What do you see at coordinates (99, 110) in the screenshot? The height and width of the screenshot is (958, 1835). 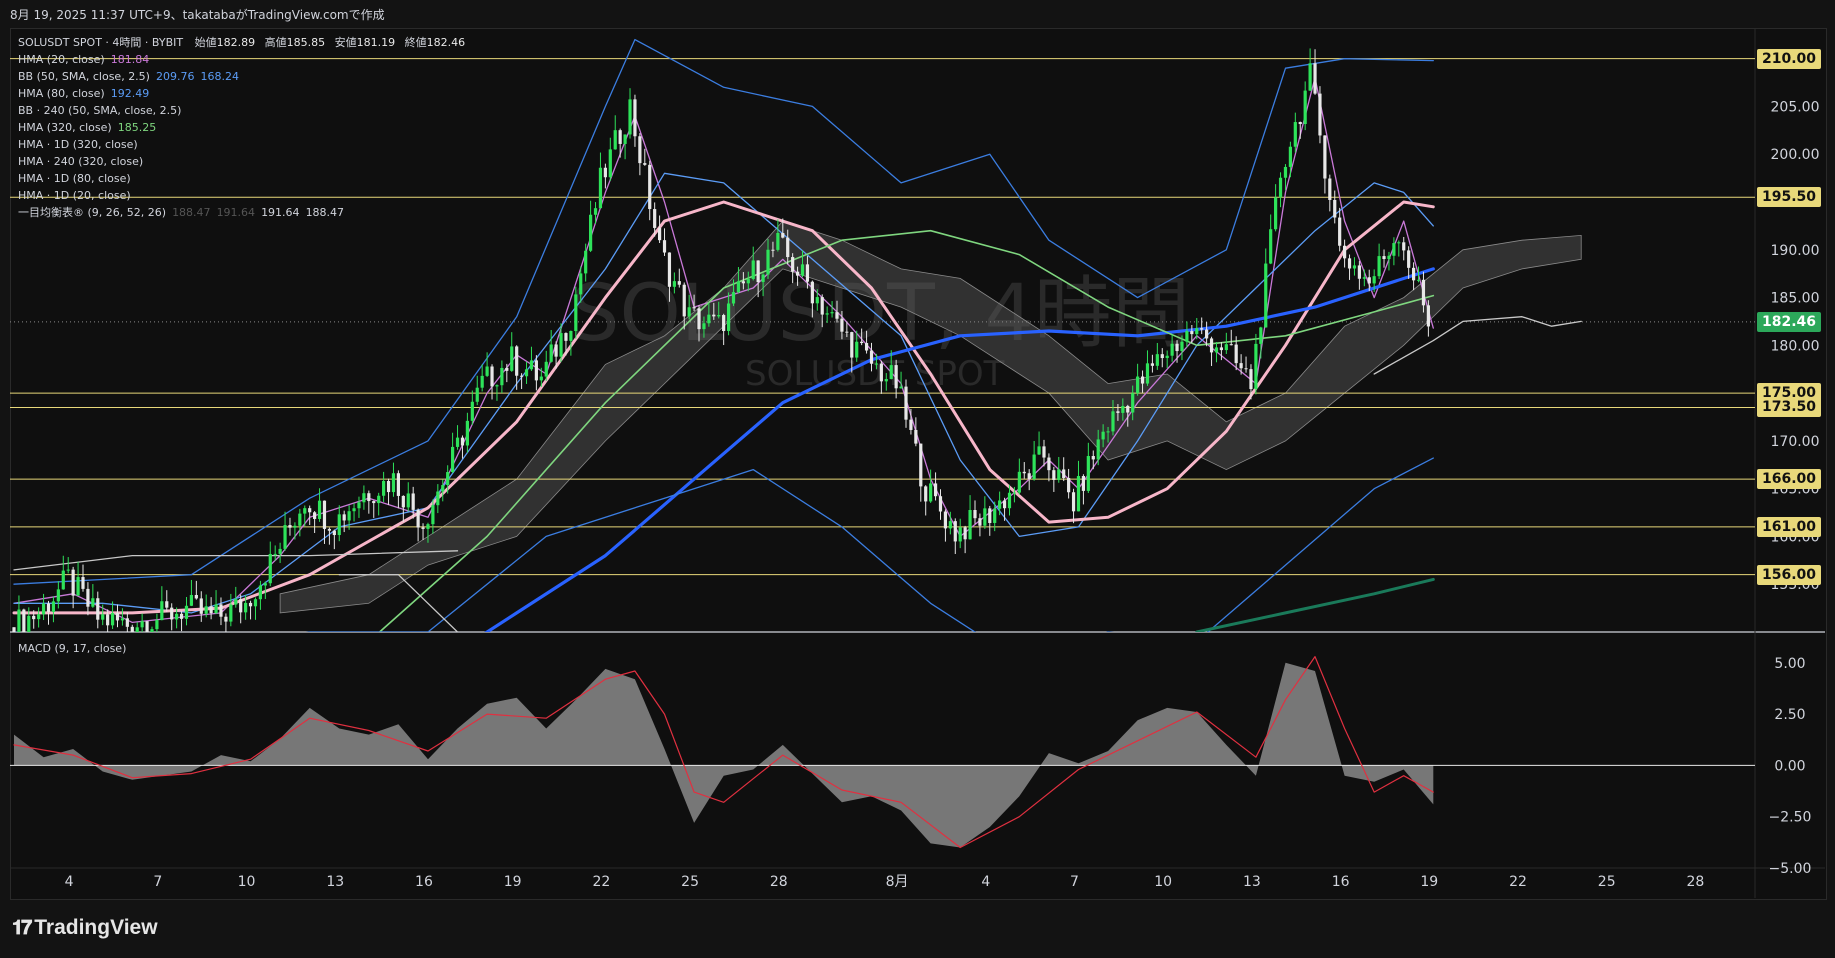 I see `indicator-legend-row: BB · 240 (50, SMA, close, 2.5)` at bounding box center [99, 110].